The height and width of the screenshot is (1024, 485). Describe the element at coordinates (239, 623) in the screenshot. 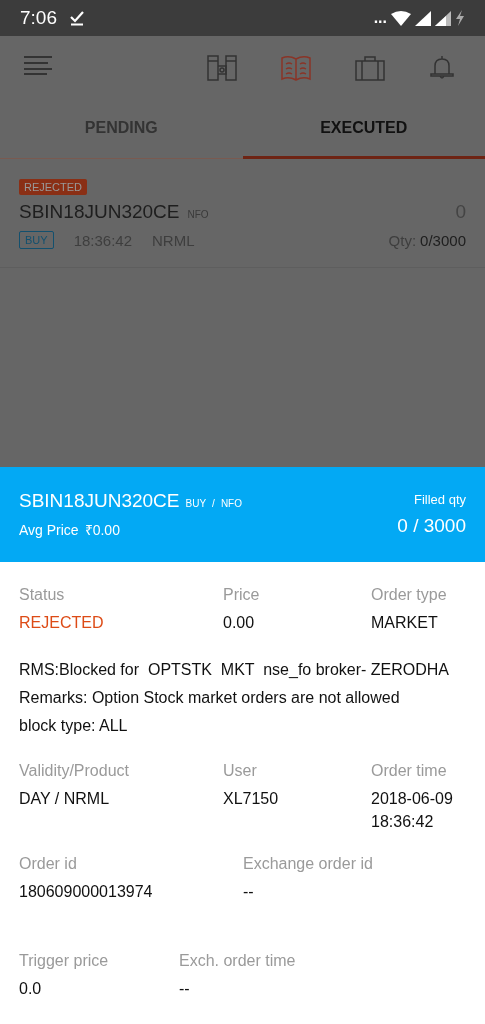

I see `field-value: 0.00` at that location.